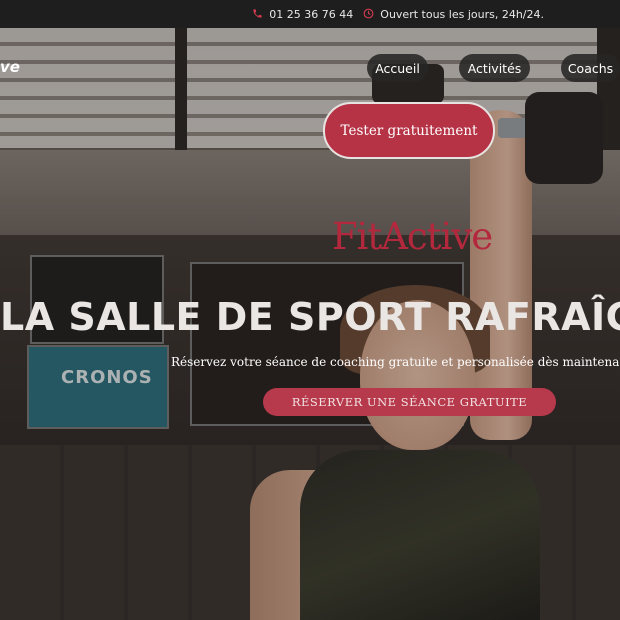 The width and height of the screenshot is (620, 620). What do you see at coordinates (368, 14) in the screenshot?
I see `clock-icon` at bounding box center [368, 14].